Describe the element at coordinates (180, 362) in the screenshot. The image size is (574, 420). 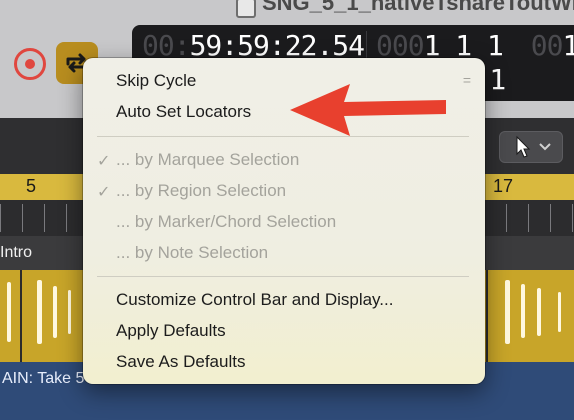
I see `menu-item-save-as-defaults: Save As Defaults` at that location.